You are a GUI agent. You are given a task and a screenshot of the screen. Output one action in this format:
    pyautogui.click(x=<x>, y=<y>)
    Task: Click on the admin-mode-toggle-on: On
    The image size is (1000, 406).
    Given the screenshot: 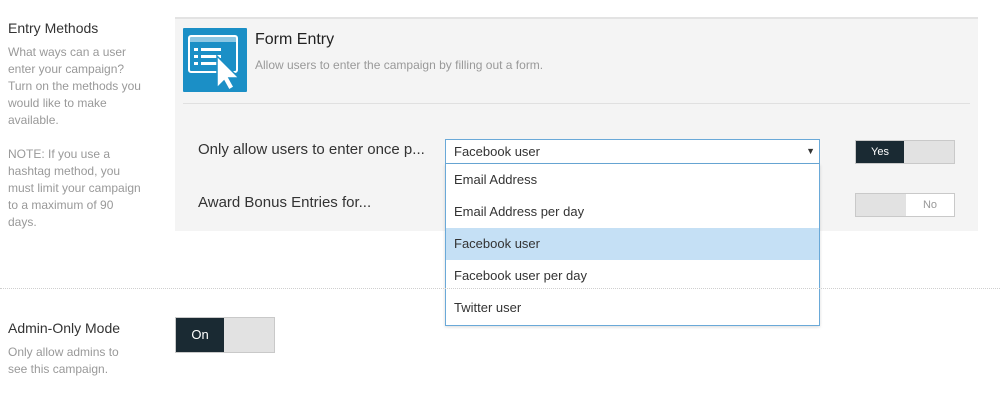 What is the action you would take?
    pyautogui.click(x=200, y=335)
    